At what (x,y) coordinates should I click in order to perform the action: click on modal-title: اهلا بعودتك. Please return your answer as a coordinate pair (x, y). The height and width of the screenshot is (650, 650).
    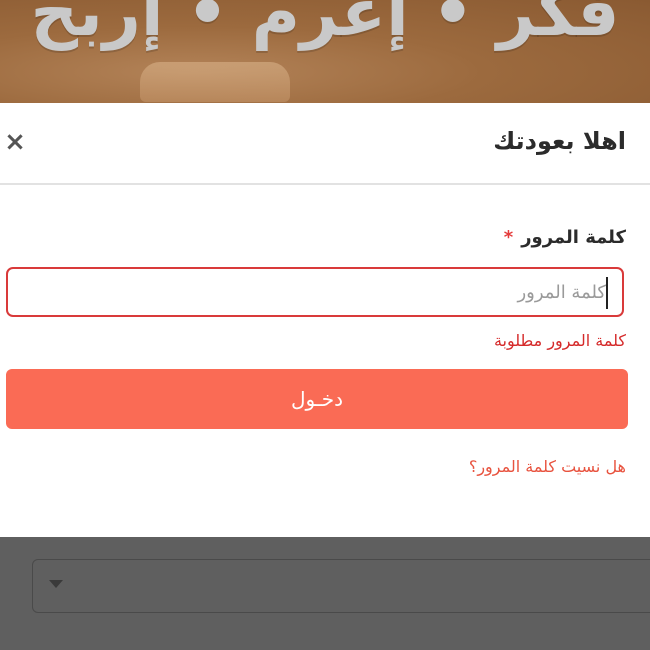
    Looking at the image, I should click on (559, 141).